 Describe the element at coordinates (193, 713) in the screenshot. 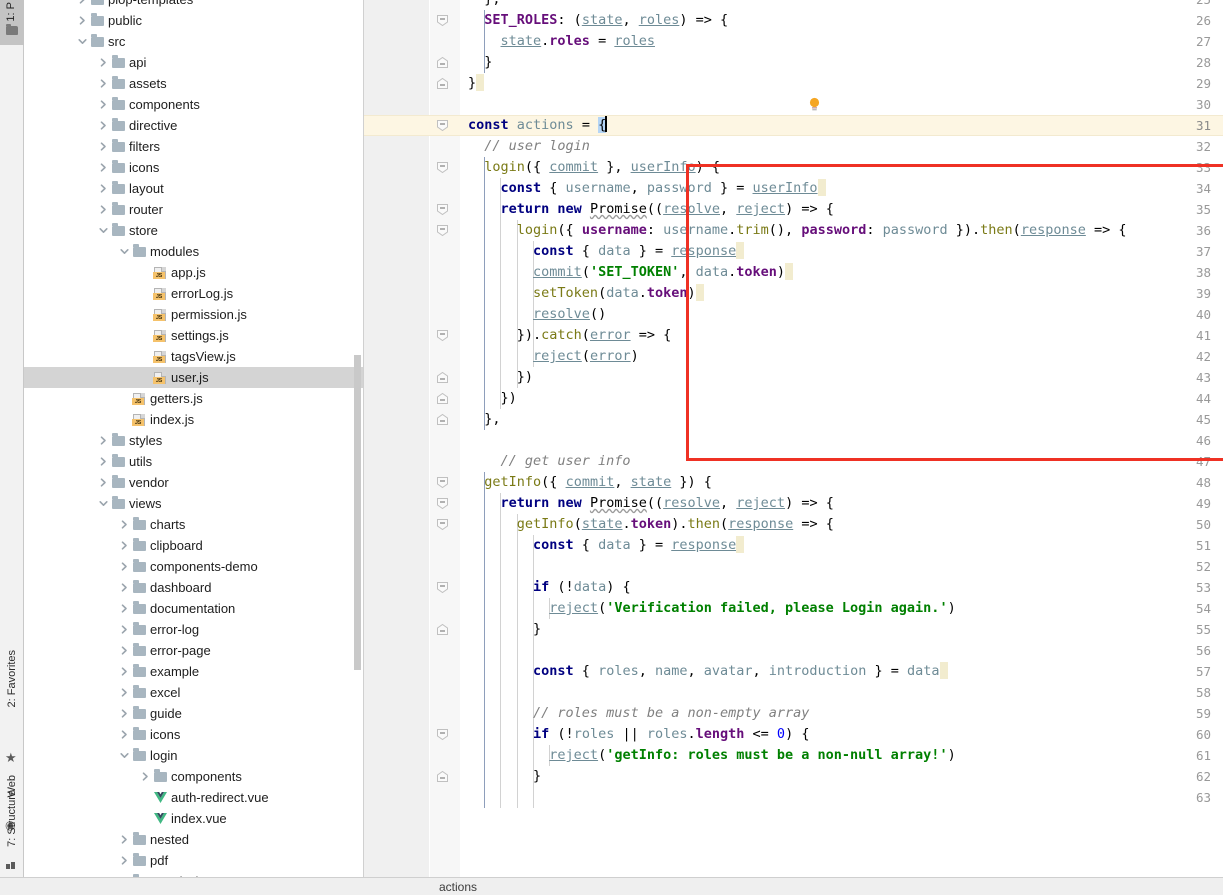

I see `tree-folder-row: guide` at that location.